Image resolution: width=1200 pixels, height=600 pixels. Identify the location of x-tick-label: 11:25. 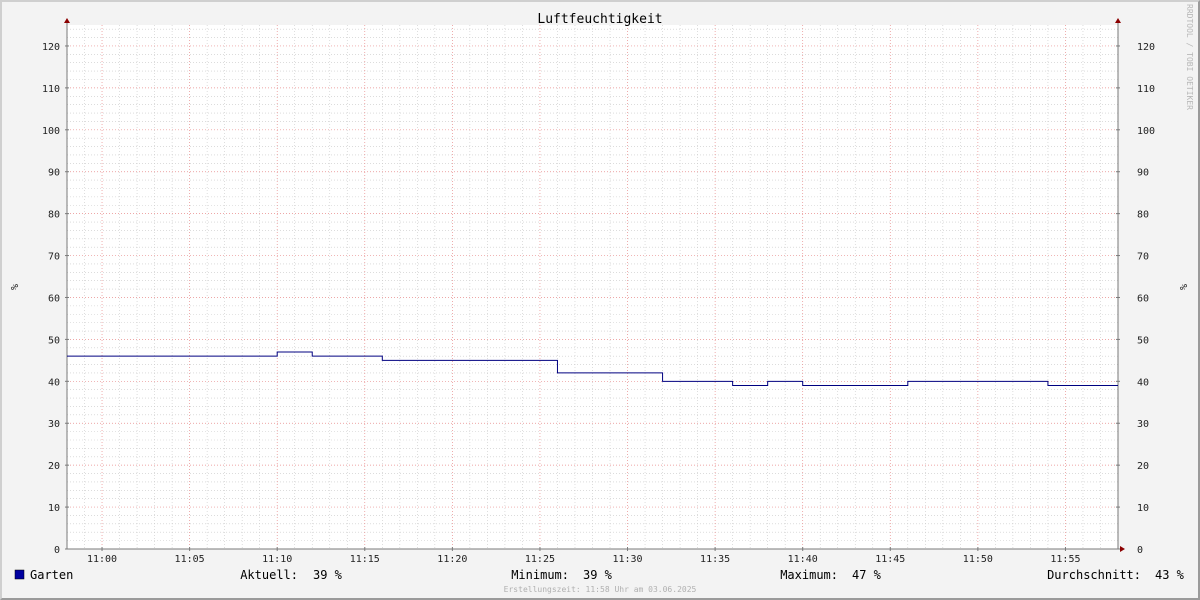
(540, 559).